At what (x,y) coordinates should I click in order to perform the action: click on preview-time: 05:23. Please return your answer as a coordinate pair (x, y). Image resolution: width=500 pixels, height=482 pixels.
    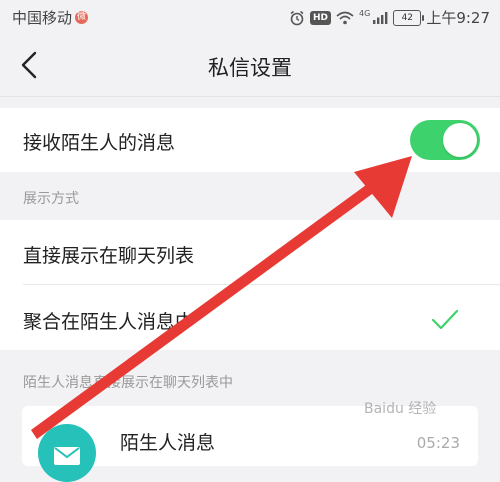
    Looking at the image, I should click on (438, 443).